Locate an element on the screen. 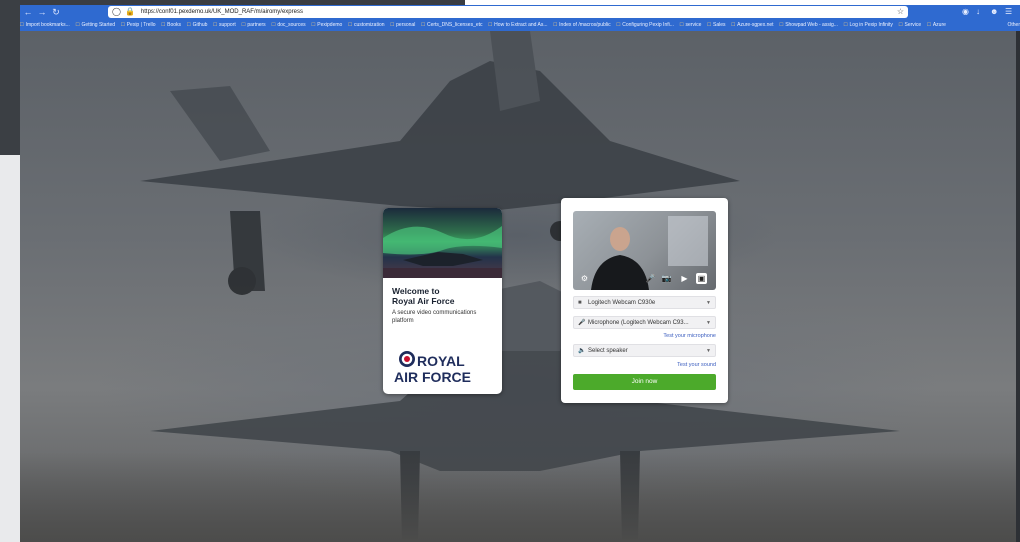 This screenshot has height=542, width=1020. self-view-video: ⚙ 🎤 📷 ▶ ▣ is located at coordinates (644, 250).